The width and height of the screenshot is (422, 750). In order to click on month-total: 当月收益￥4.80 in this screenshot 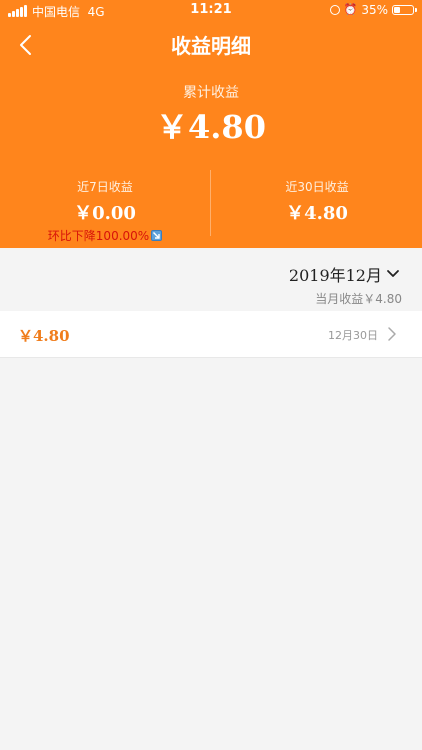, I will do `click(358, 299)`.